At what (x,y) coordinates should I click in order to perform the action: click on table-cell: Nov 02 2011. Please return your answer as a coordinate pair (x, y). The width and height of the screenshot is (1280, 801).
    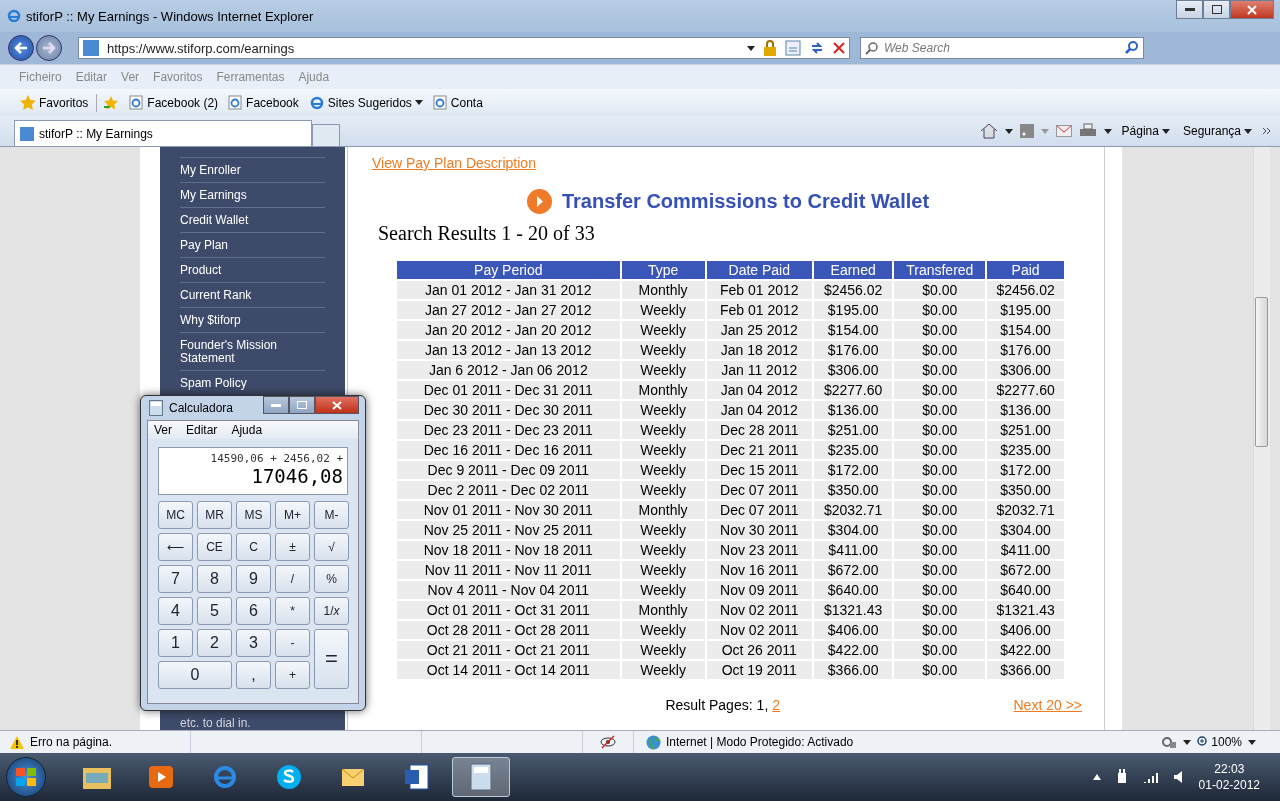
    Looking at the image, I should click on (759, 630).